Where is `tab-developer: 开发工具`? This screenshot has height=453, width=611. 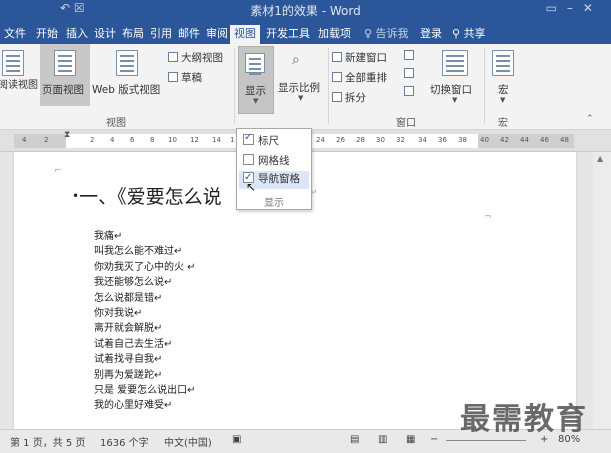
tab-developer: 开发工具 is located at coordinates (288, 34).